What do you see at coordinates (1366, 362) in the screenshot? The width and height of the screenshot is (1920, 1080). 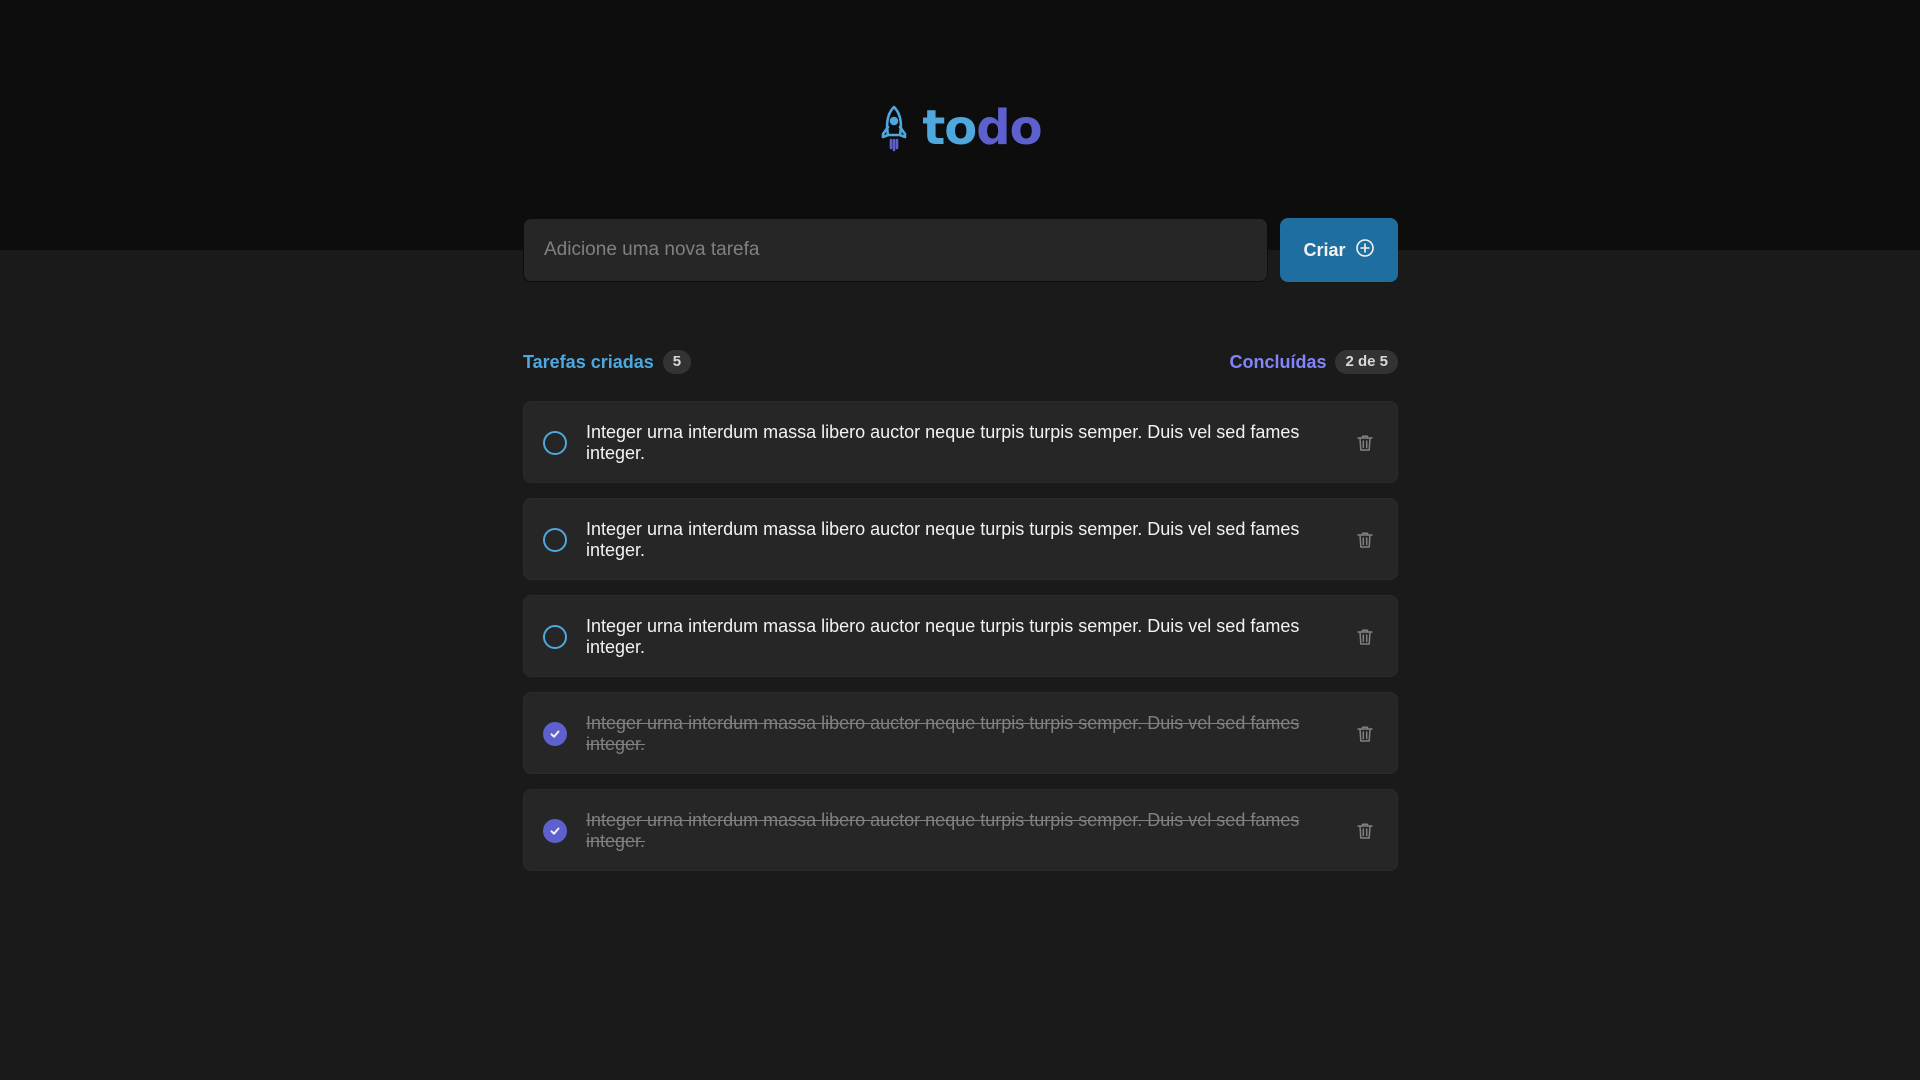 I see `completed-tasks-count: 2 de 5` at bounding box center [1366, 362].